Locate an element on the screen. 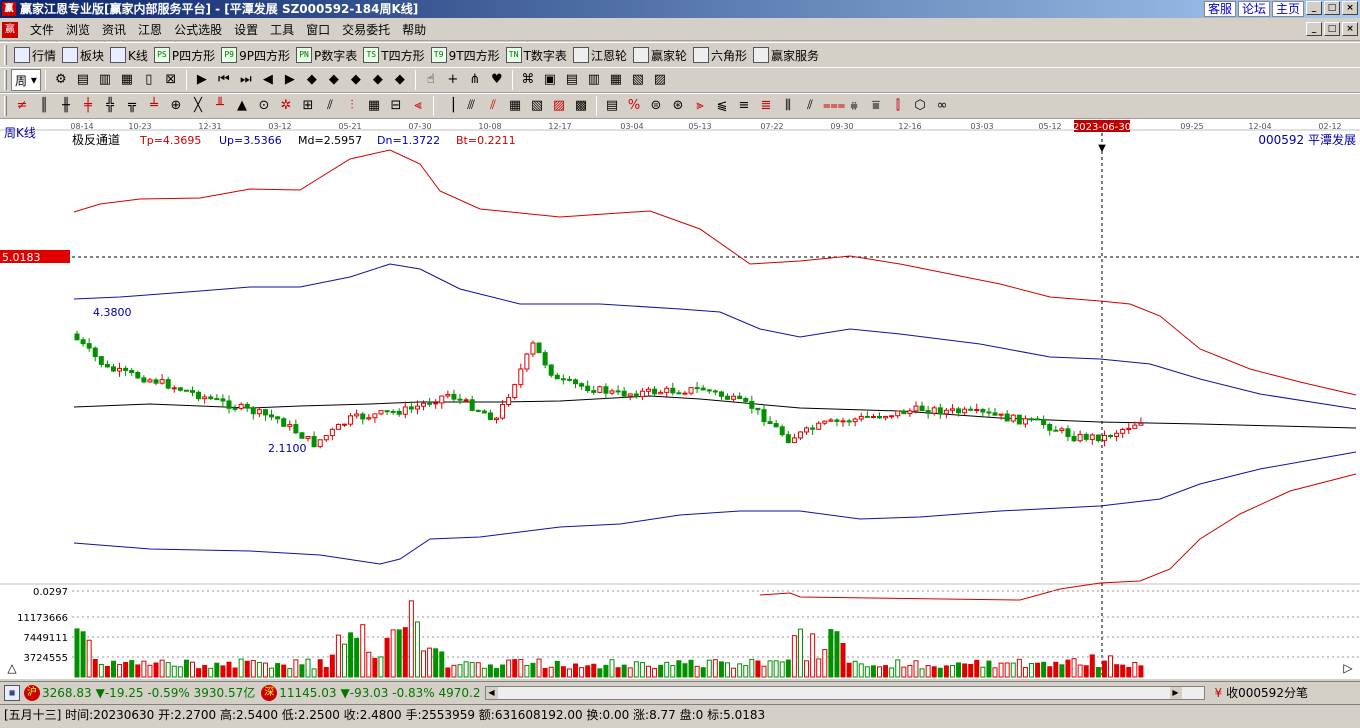 Image resolution: width=1360 pixels, height=728 pixels. chart-tool-1-icon: ▤ is located at coordinates (83, 80).